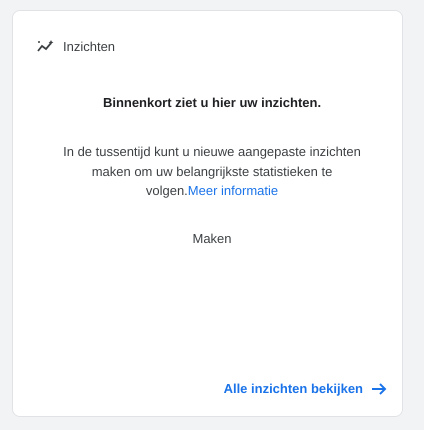  What do you see at coordinates (212, 171) in the screenshot?
I see `card-description: In de tussentijd kunt u nieuwe aangepaste inzichten maken om uw belangrijkste statistieken te volgen.Meer informatie` at bounding box center [212, 171].